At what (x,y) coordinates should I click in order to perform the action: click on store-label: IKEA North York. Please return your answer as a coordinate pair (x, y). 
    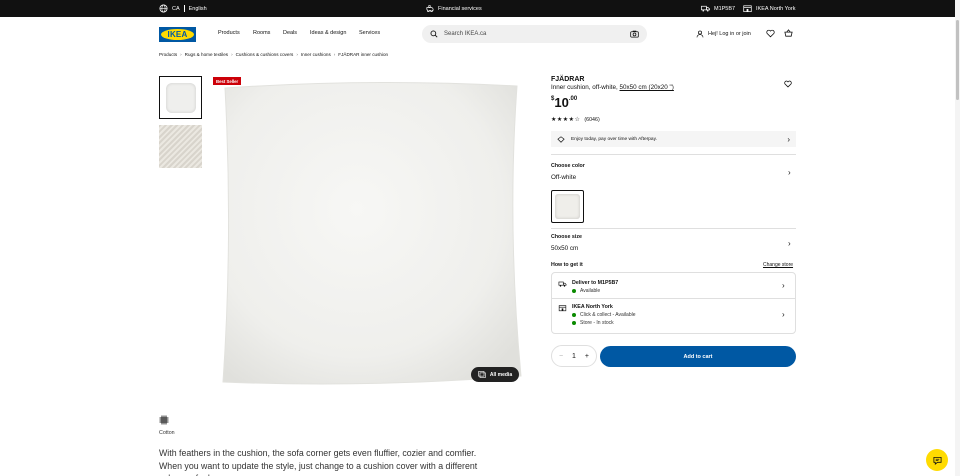
    Looking at the image, I should click on (776, 8).